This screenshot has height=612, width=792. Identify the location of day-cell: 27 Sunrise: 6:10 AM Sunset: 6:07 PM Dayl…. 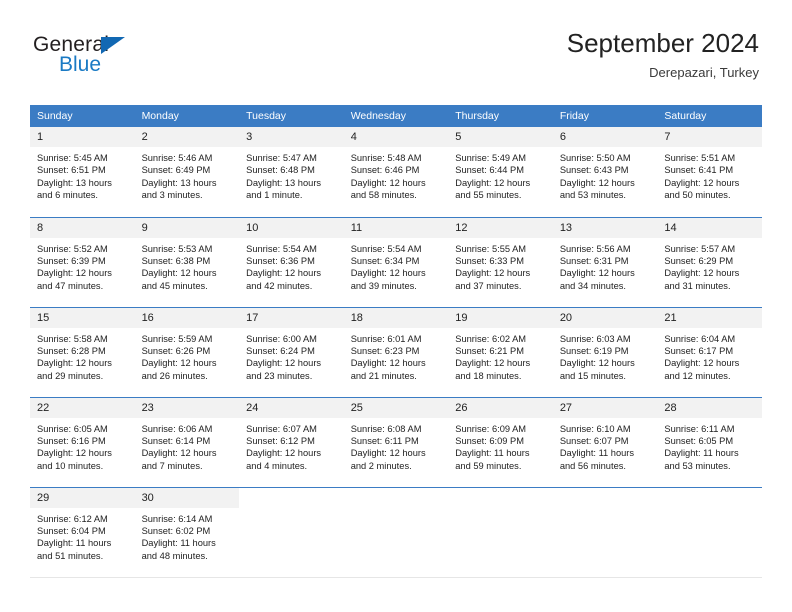
(605, 441).